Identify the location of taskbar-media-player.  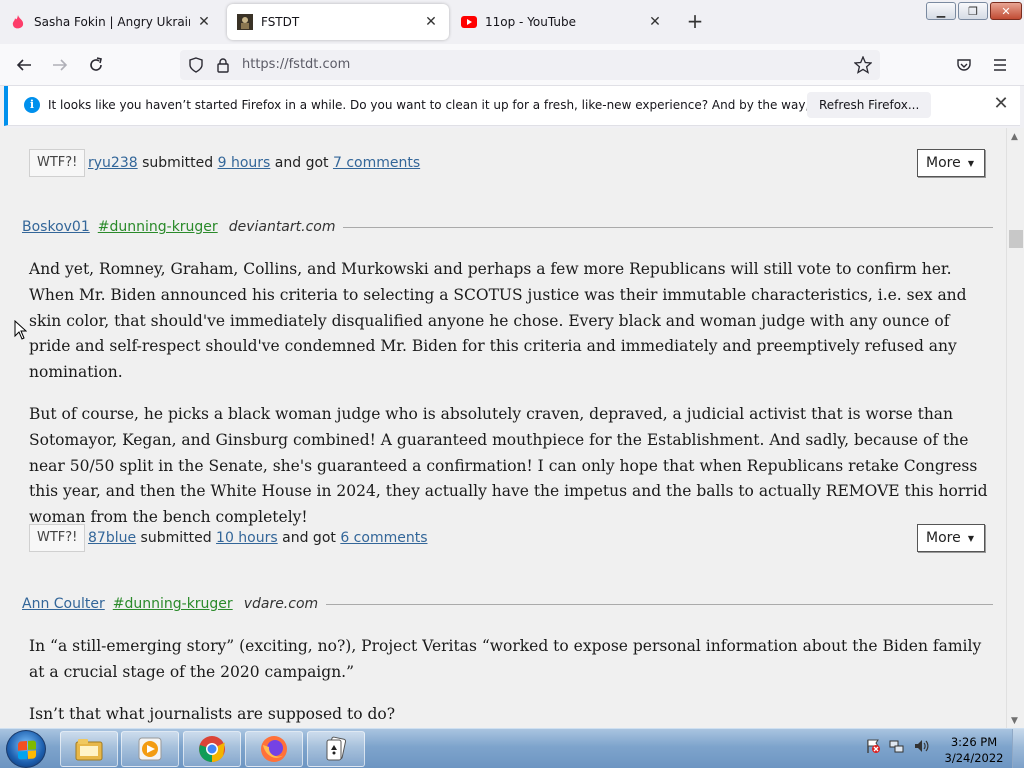
(150, 749).